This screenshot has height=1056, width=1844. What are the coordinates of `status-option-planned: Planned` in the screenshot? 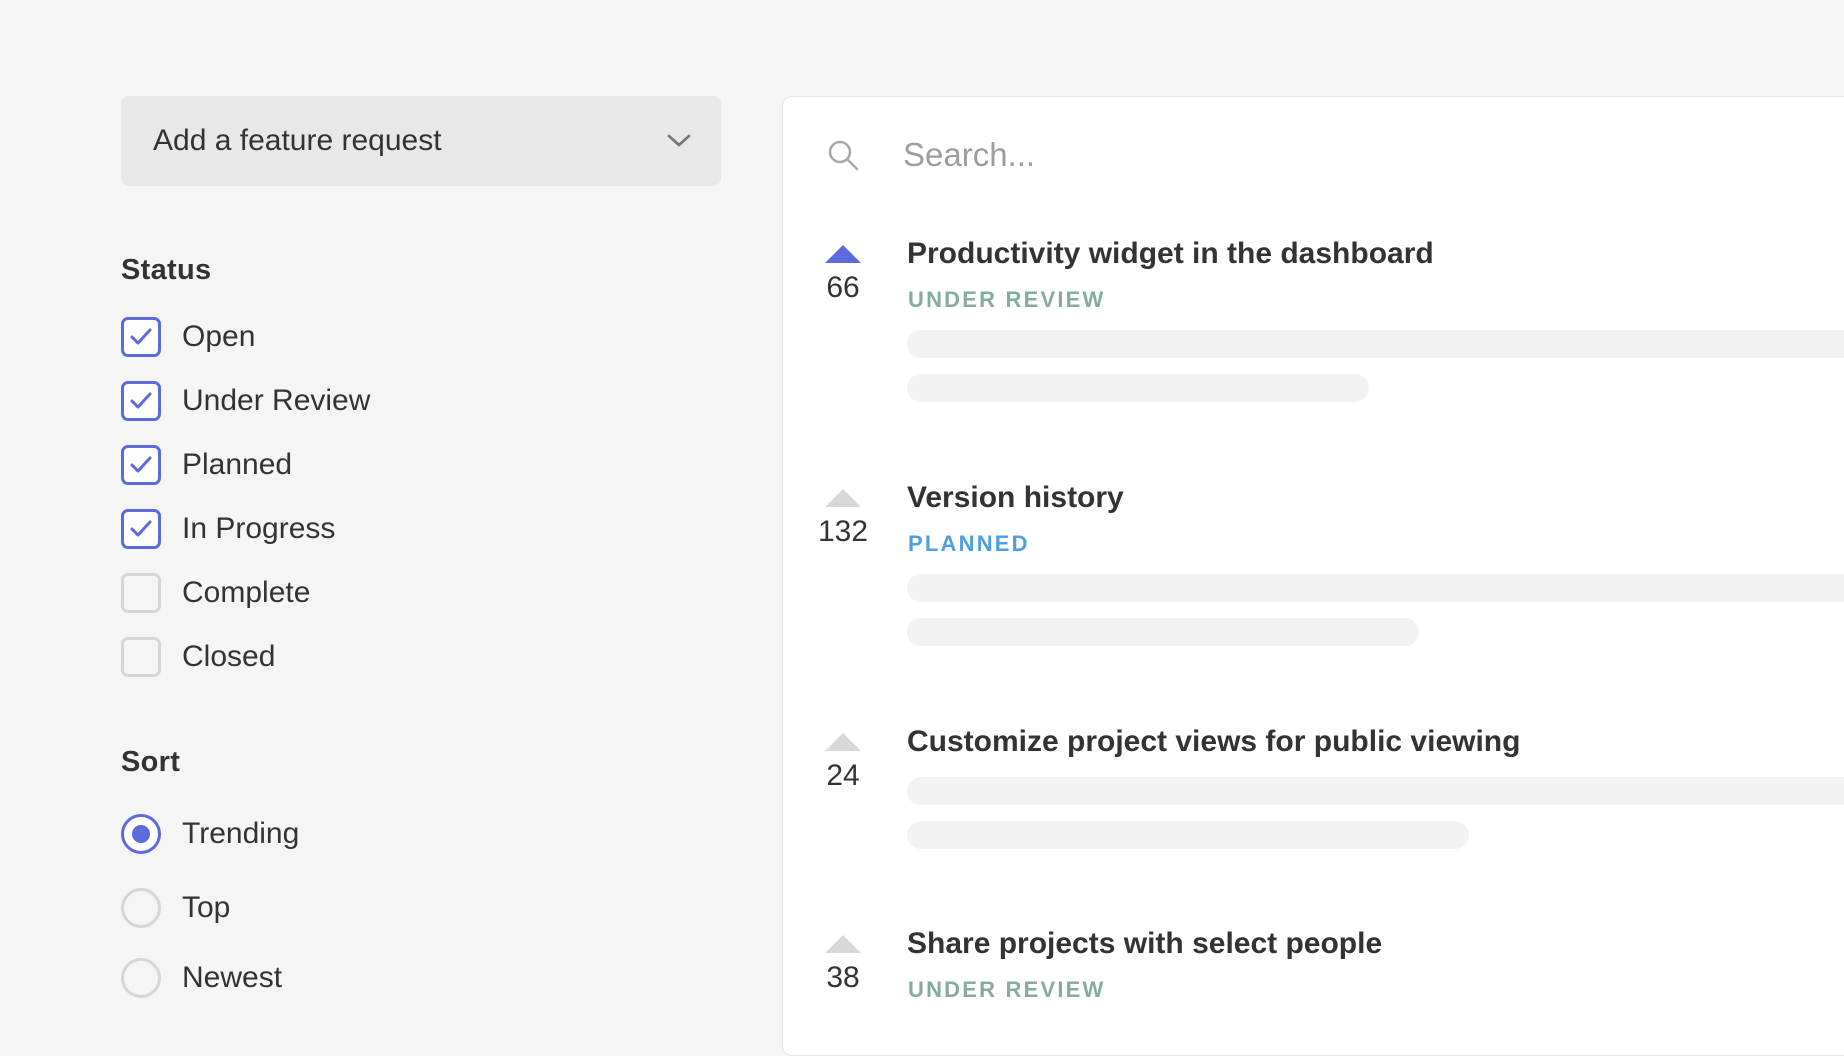 It's located at (206, 465).